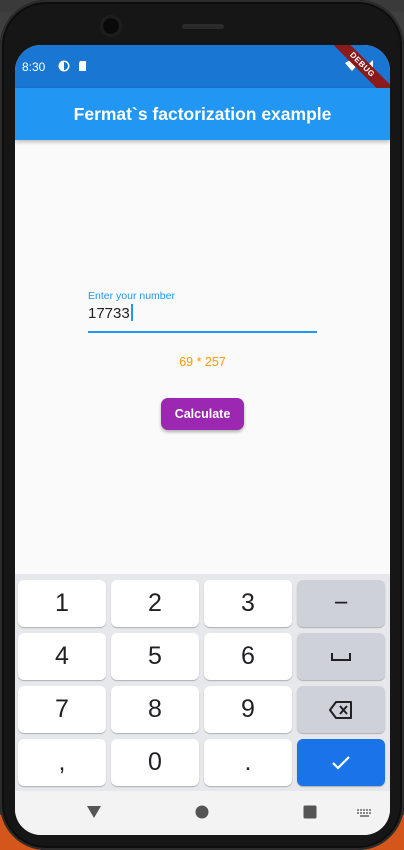 The width and height of the screenshot is (404, 850). I want to click on key-2: 2, so click(155, 603).